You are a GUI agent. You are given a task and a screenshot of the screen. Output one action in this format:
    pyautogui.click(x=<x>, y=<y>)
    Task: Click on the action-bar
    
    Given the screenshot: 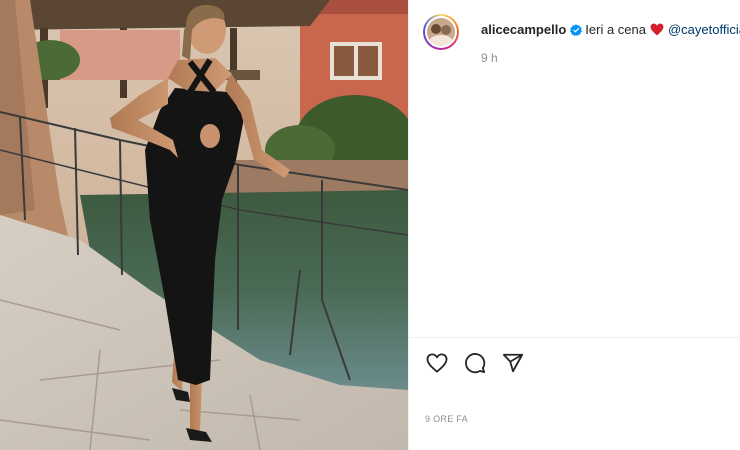 What is the action you would take?
    pyautogui.click(x=475, y=363)
    